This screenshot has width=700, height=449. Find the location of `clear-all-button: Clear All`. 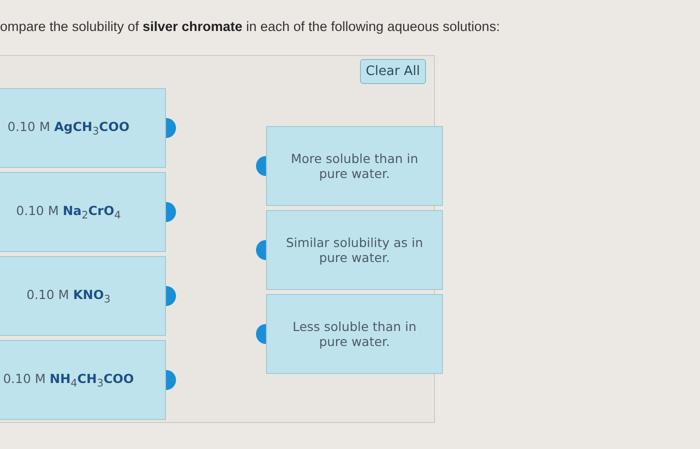

clear-all-button: Clear All is located at coordinates (393, 71).